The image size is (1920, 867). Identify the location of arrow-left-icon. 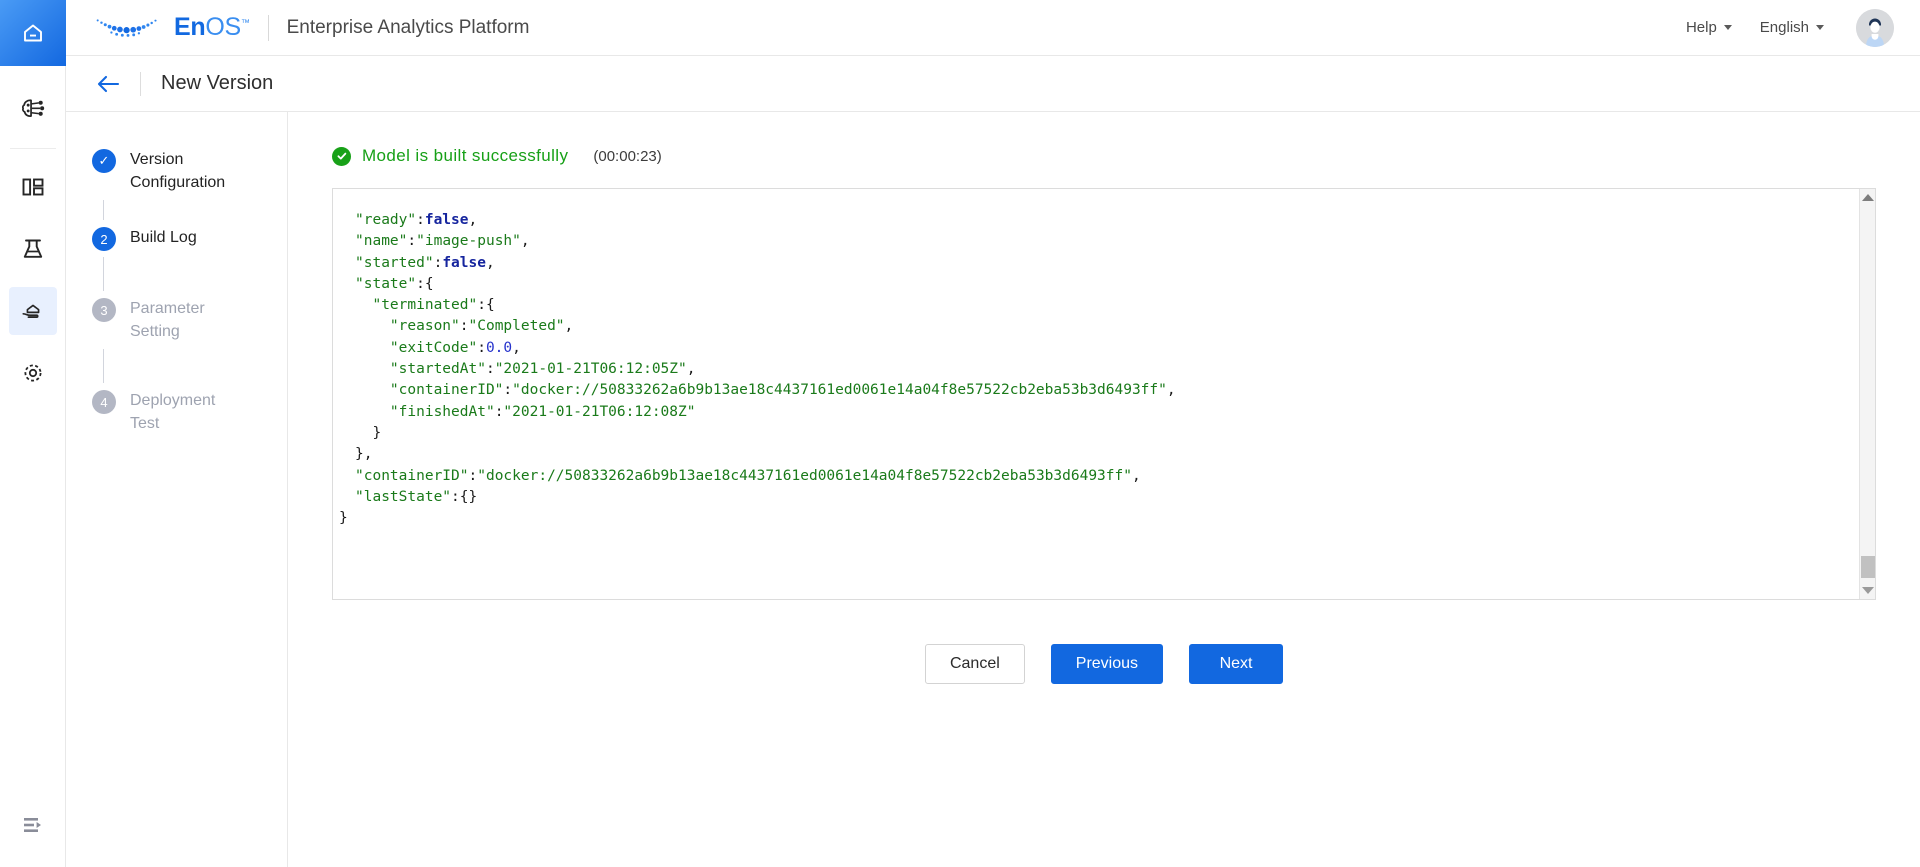
(108, 83).